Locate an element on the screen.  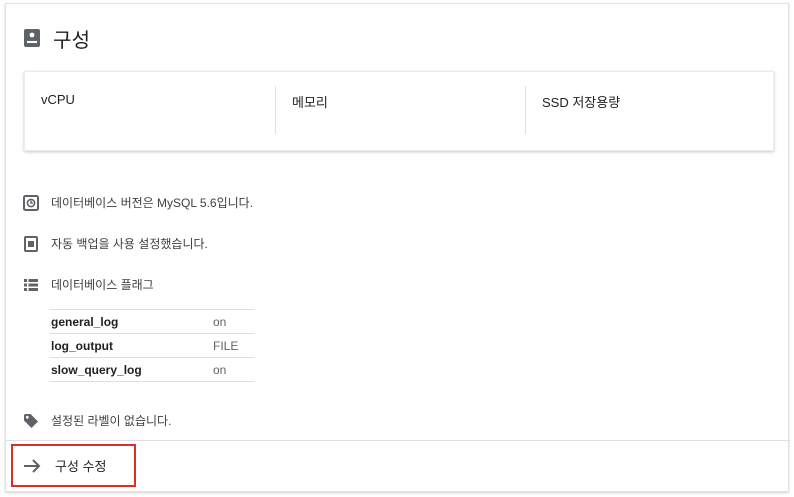
arrow-right-icon is located at coordinates (32, 466).